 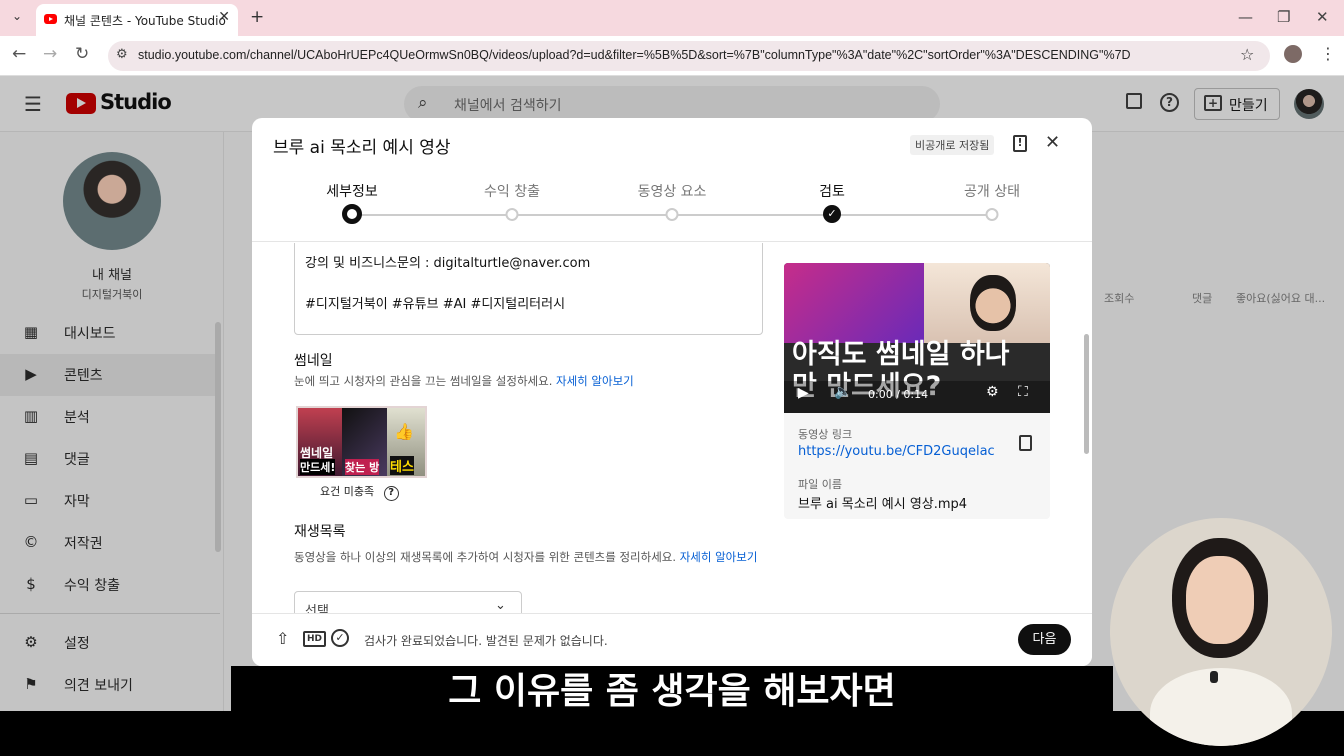 I want to click on browser-tab-bar: ⌄ 채널 콘텐츠 - YouTube Studio ✕ + — ❐ ✕, so click(x=672, y=18).